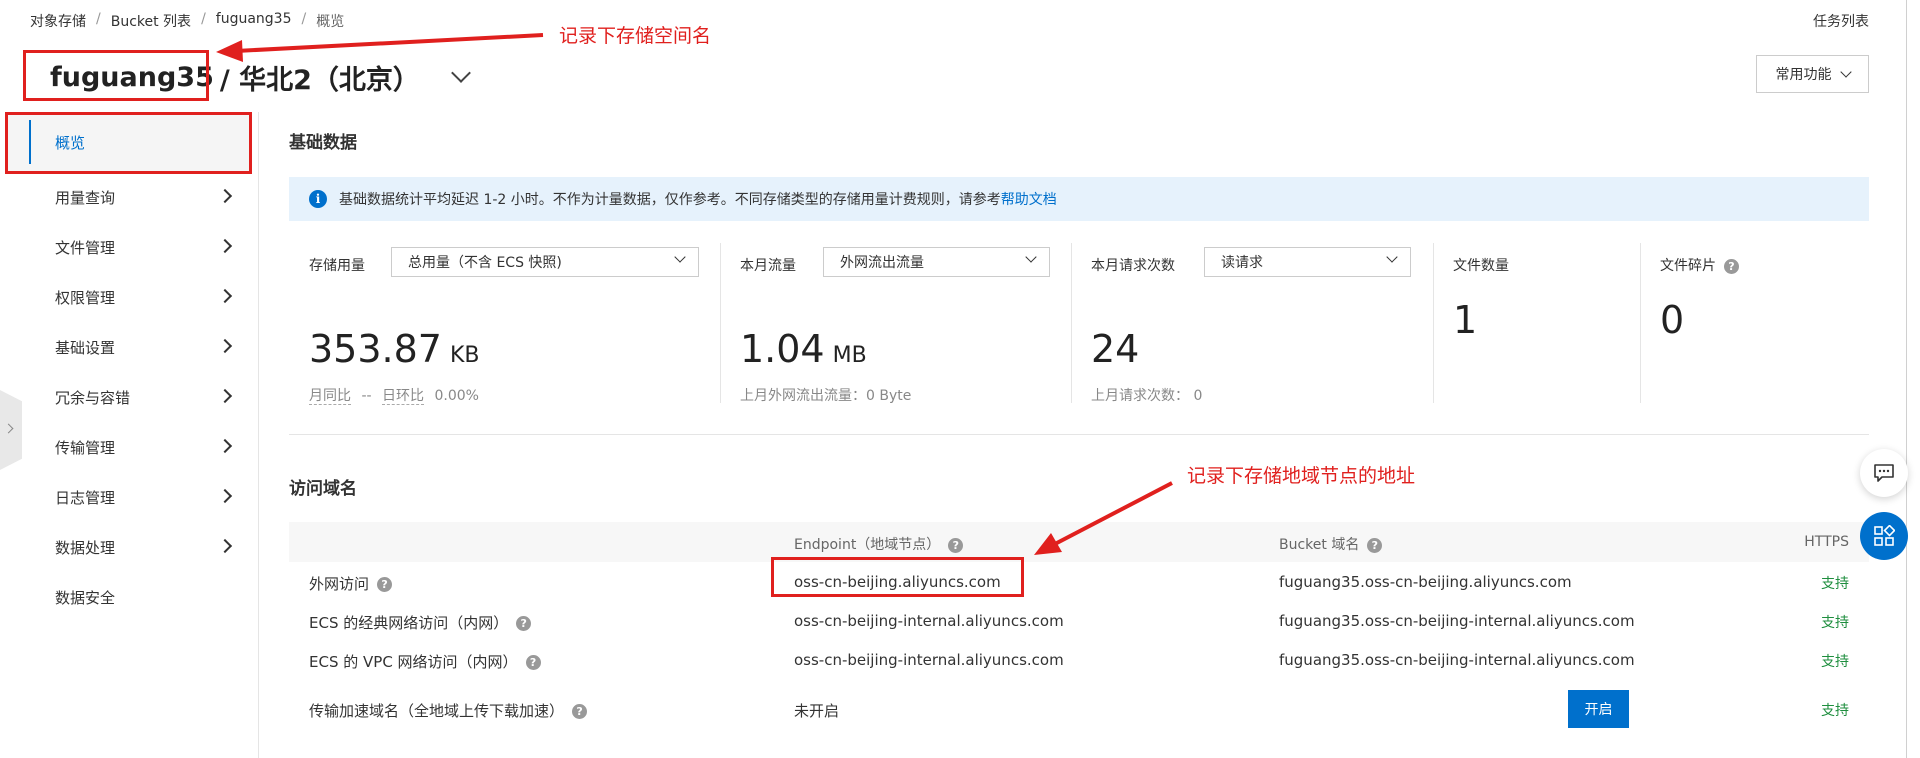 The width and height of the screenshot is (1920, 758). I want to click on row-name: ECS 的经典网络访问（内网）?, so click(420, 622).